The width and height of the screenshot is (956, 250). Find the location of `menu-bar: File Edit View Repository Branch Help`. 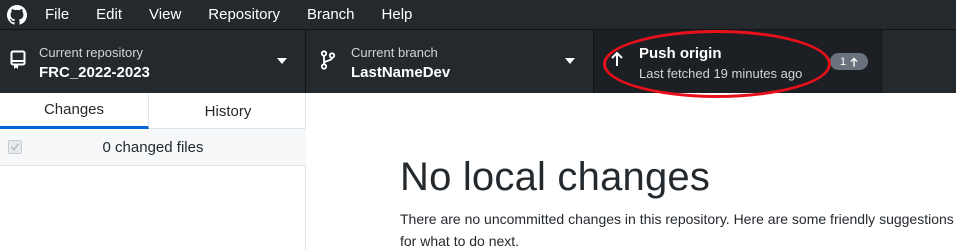

menu-bar: File Edit View Repository Branch Help is located at coordinates (478, 14).